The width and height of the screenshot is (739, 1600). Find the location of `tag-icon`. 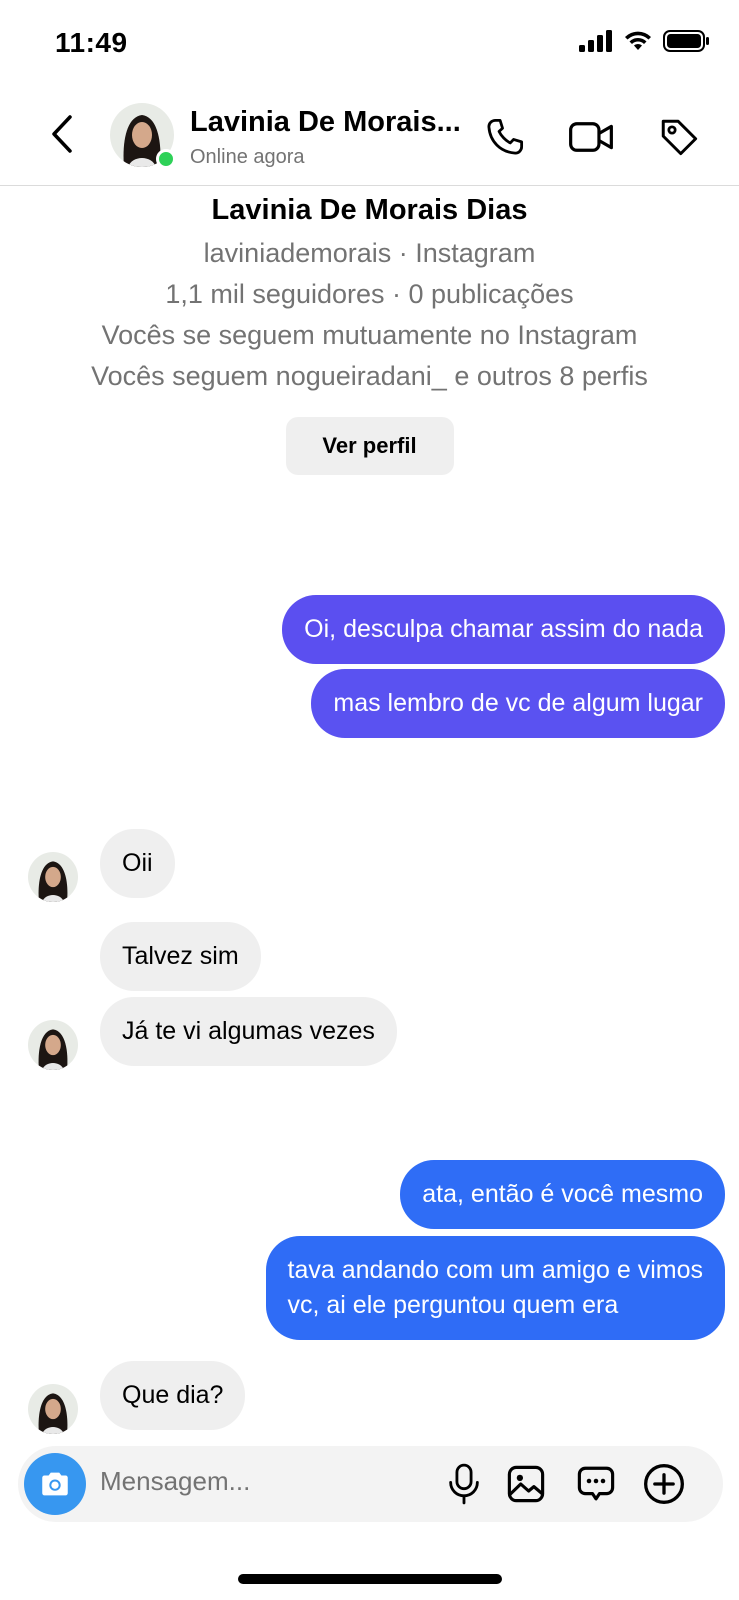

tag-icon is located at coordinates (679, 137).